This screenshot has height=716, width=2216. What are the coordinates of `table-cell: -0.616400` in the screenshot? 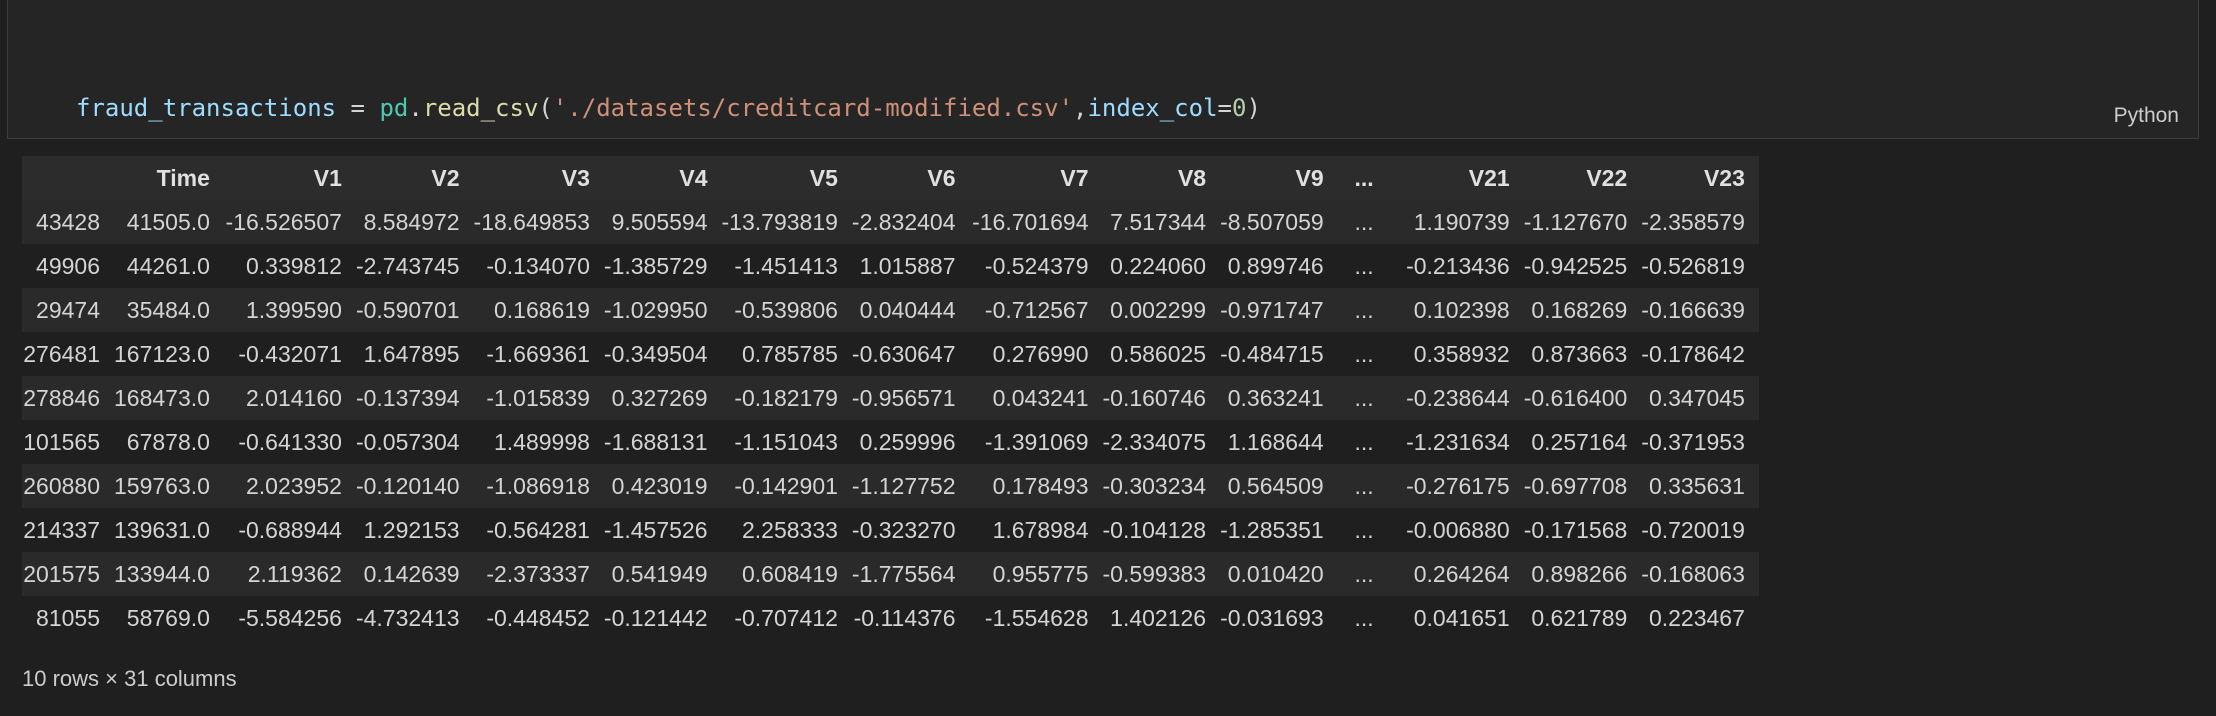 It's located at (1575, 397).